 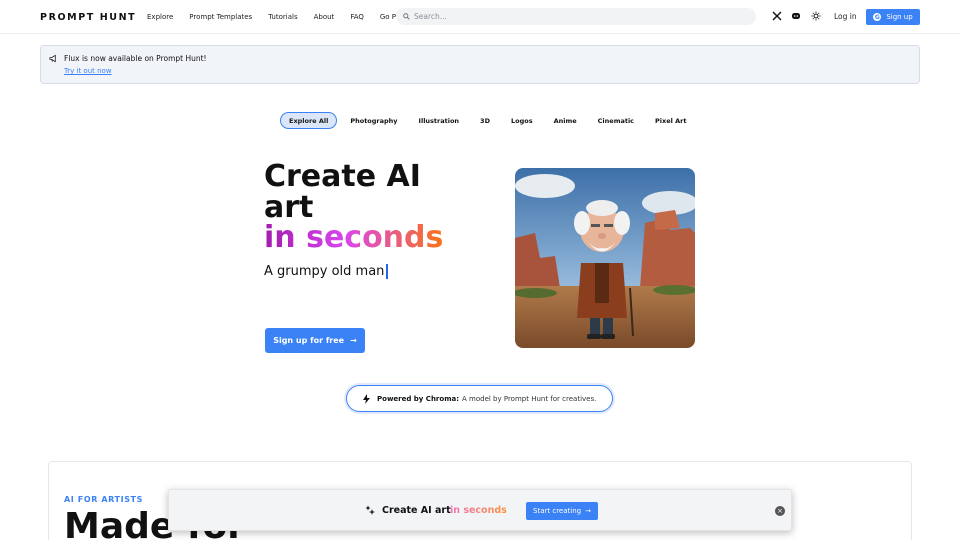 I want to click on text-cursor, so click(x=387, y=271).